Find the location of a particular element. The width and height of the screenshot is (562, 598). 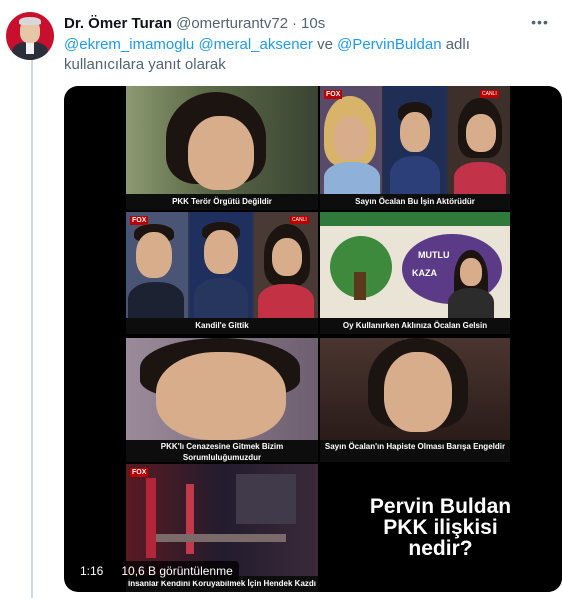

video-panel: FOX CANLI Kandil'e Gittik is located at coordinates (222, 273).